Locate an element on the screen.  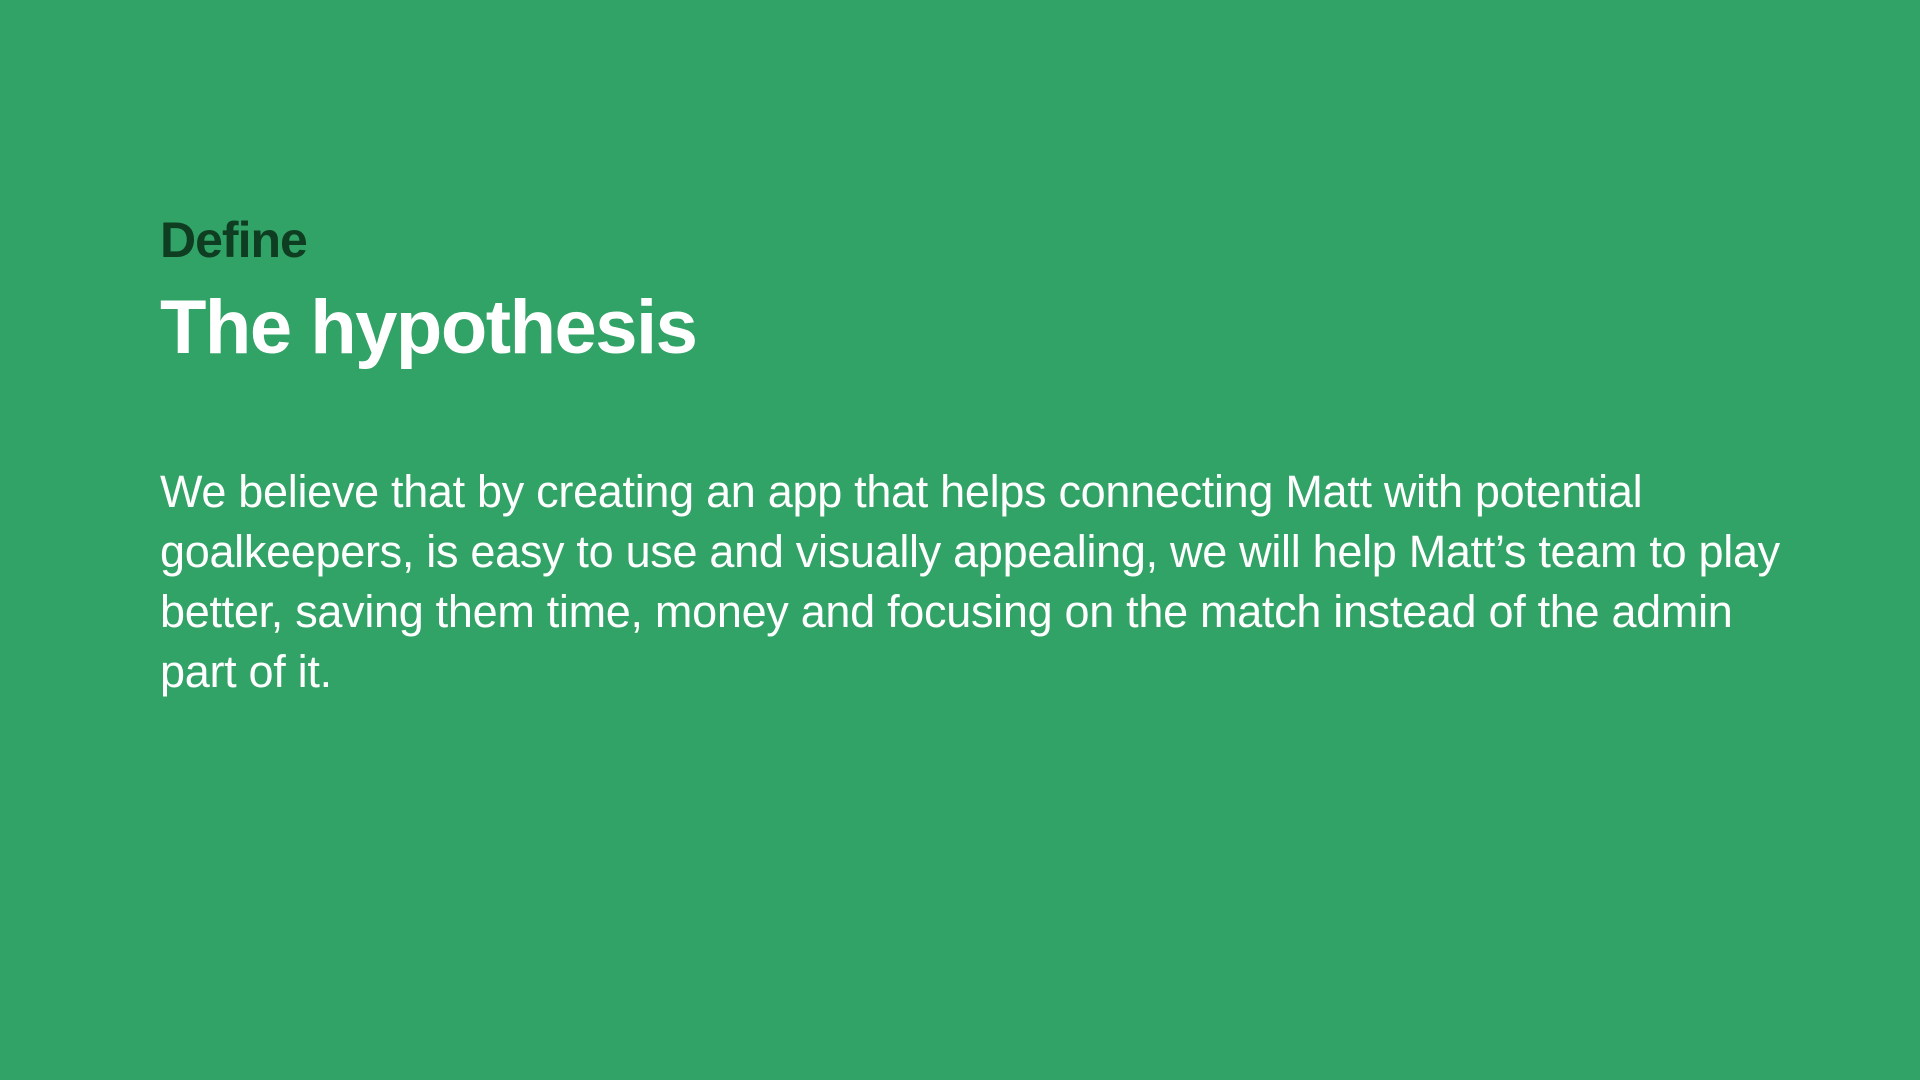
section-label: Define is located at coordinates (234, 240).